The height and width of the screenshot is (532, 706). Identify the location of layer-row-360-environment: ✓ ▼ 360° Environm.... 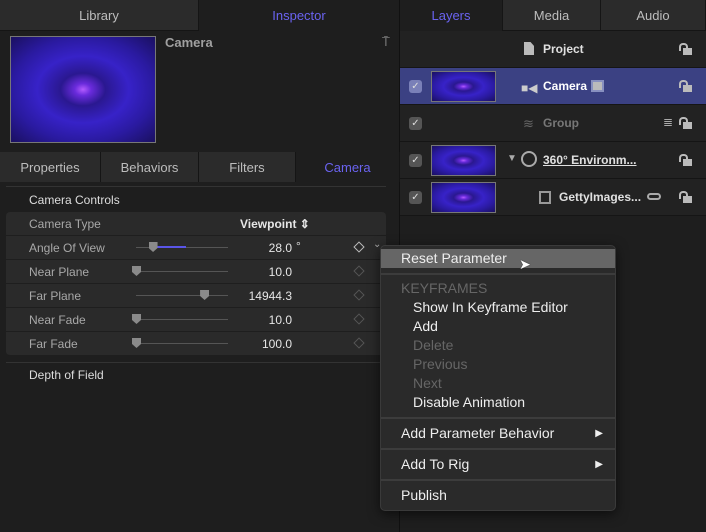
(553, 160).